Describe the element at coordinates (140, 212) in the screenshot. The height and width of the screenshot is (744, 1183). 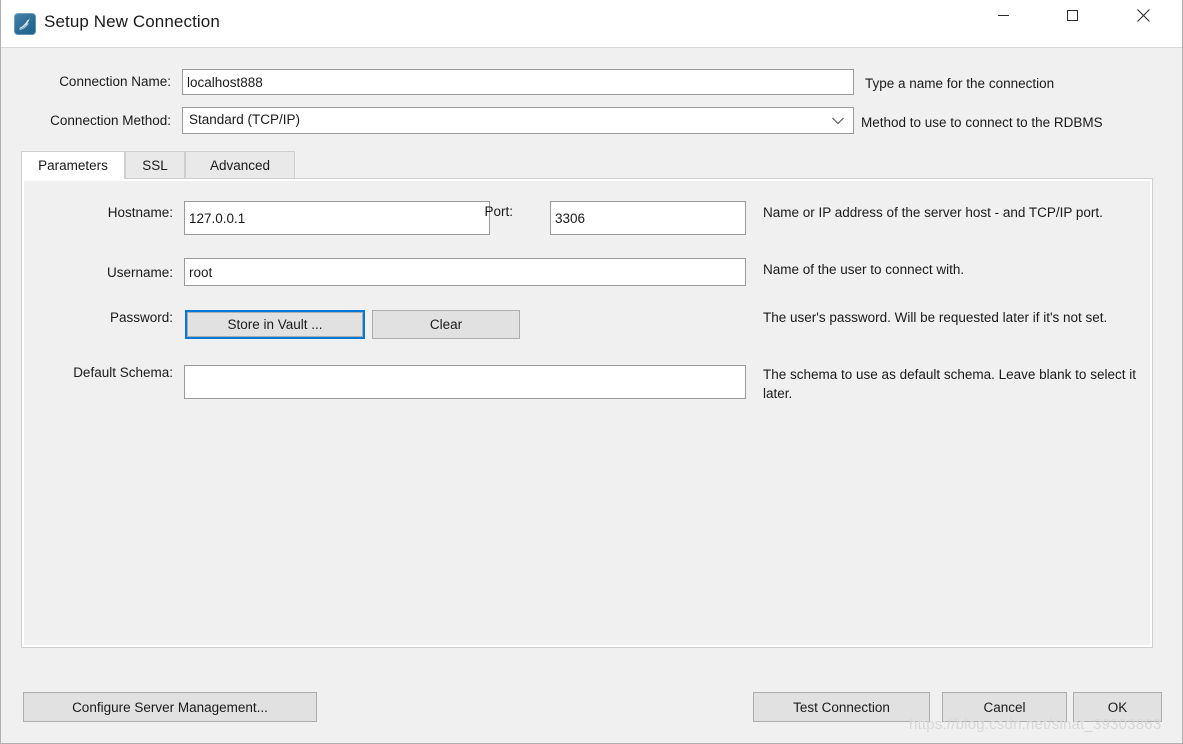
I see `hostname-label: Hostname:` at that location.